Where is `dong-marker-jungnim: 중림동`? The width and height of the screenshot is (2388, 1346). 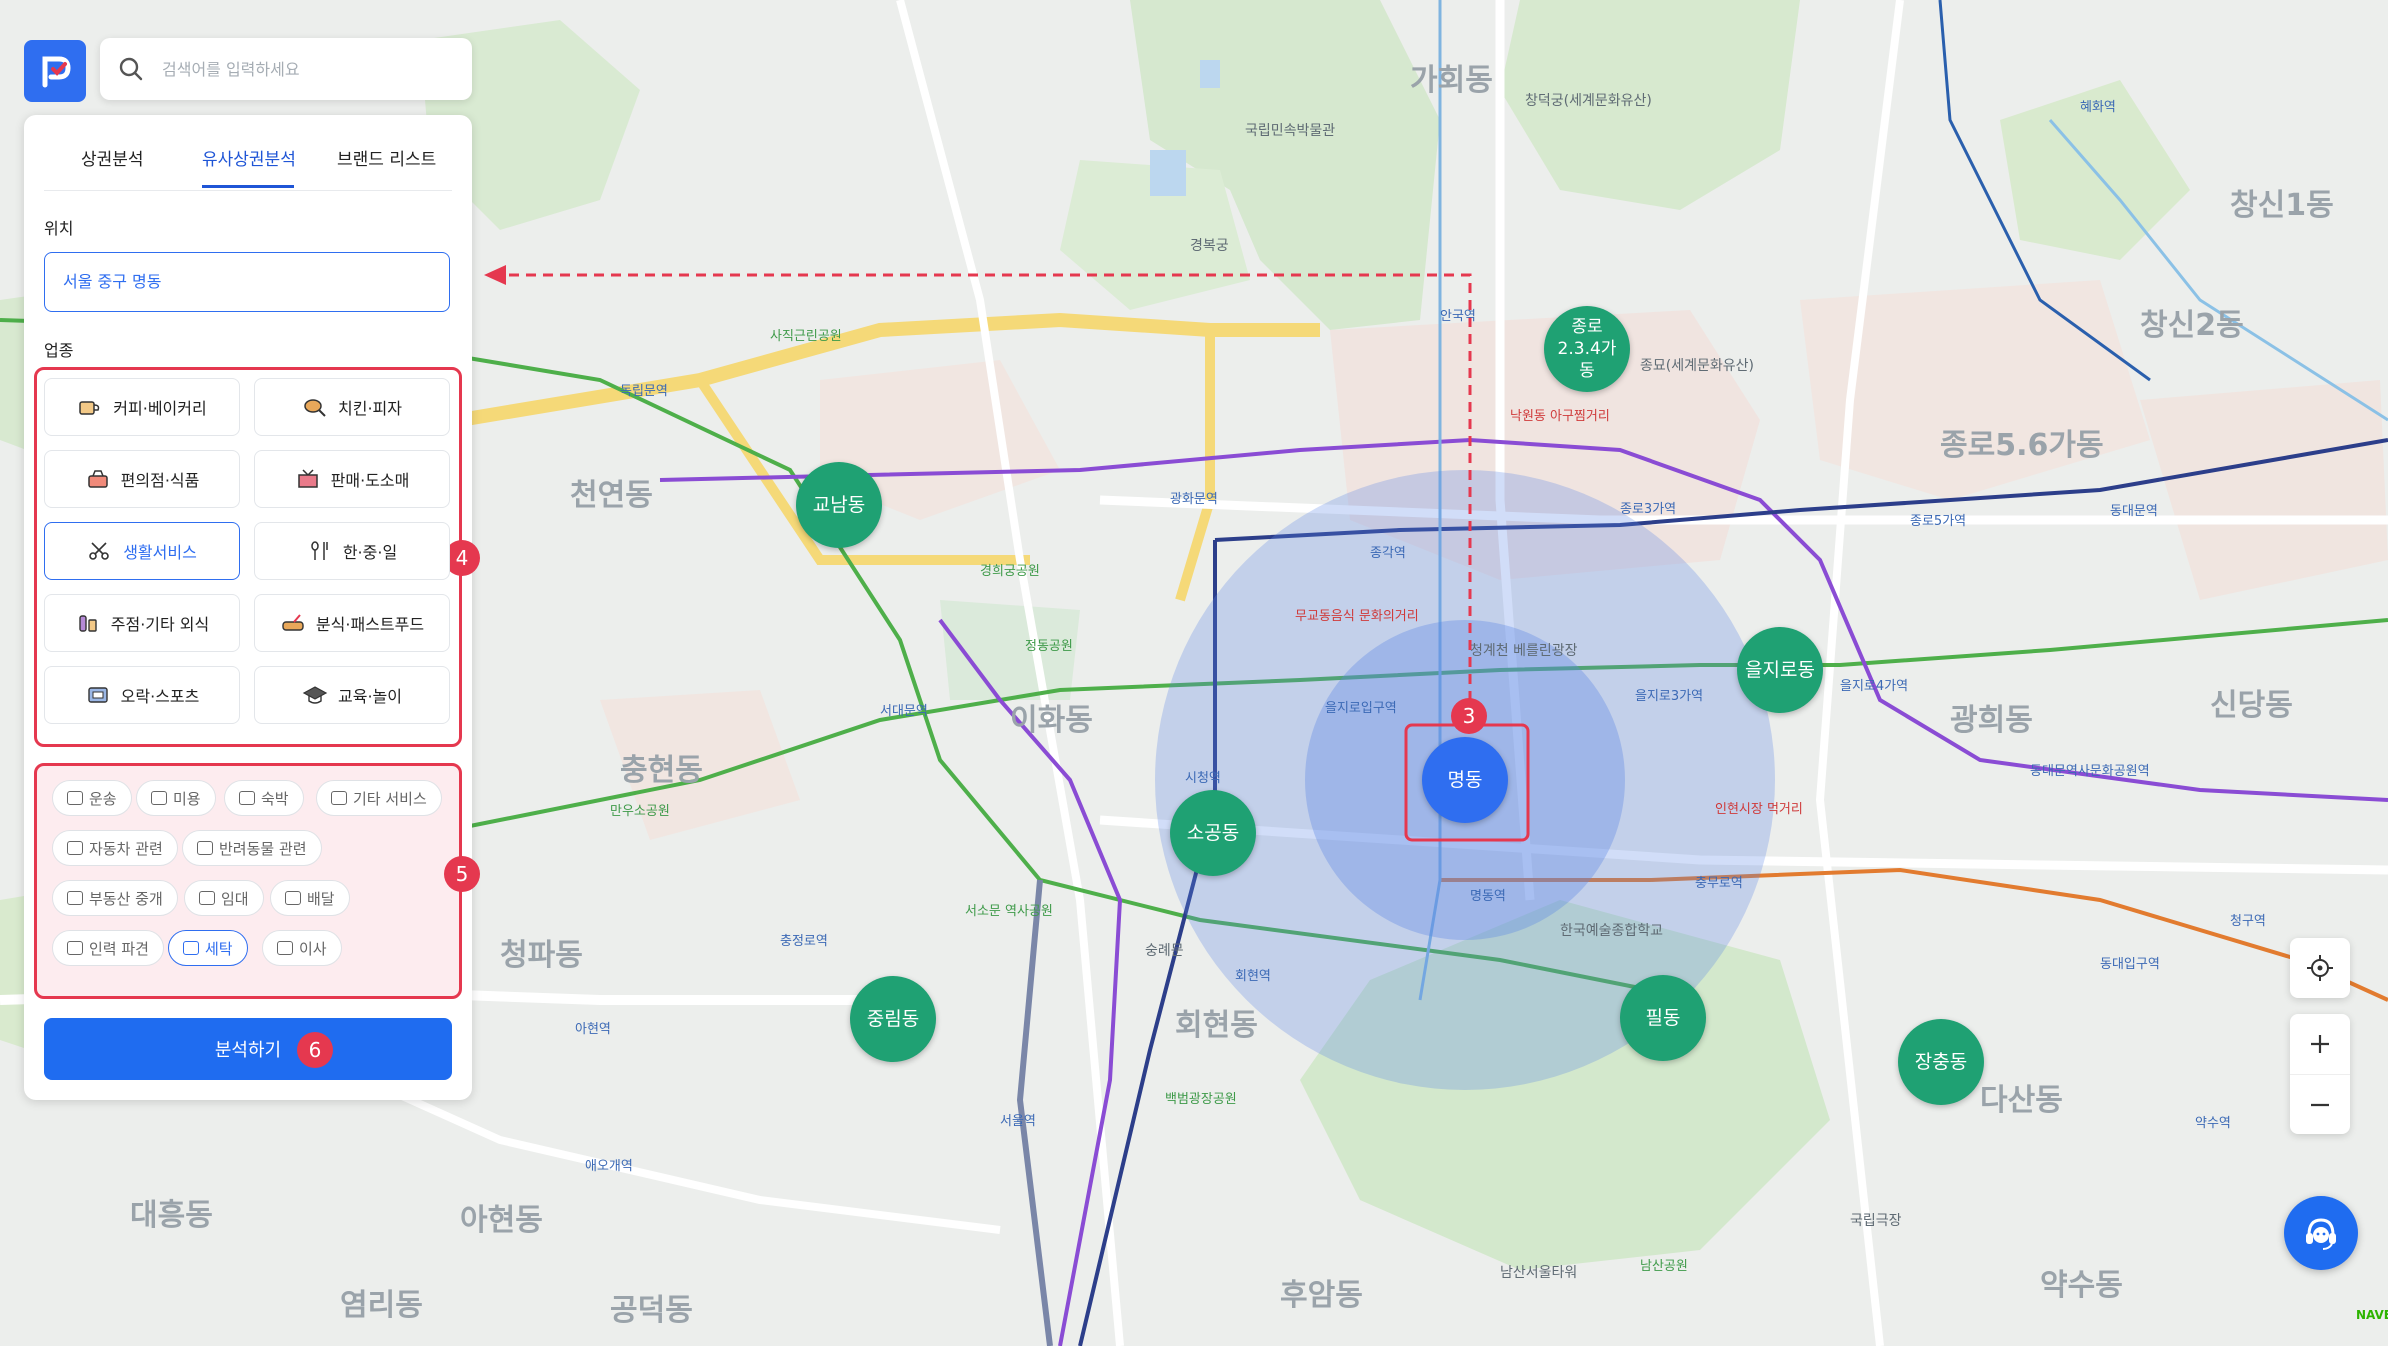
dong-marker-jungnim: 중림동 is located at coordinates (893, 1019).